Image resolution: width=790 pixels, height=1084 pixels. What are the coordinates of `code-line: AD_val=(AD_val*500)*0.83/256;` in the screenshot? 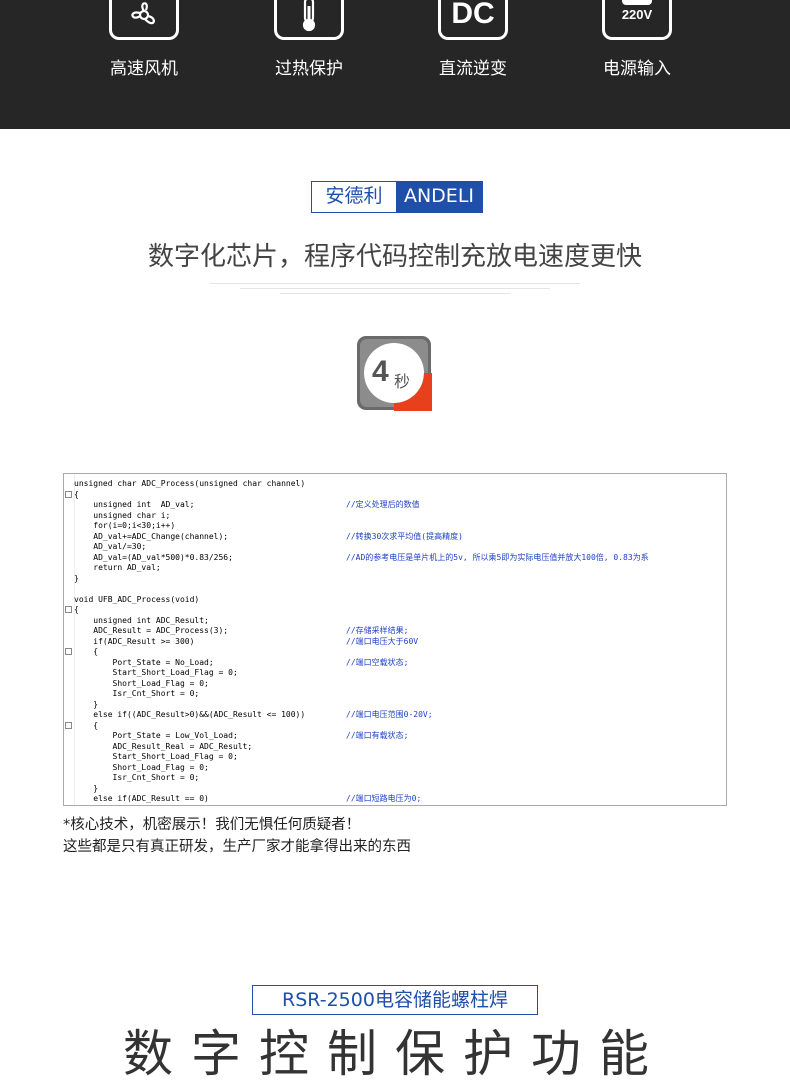 It's located at (153, 557).